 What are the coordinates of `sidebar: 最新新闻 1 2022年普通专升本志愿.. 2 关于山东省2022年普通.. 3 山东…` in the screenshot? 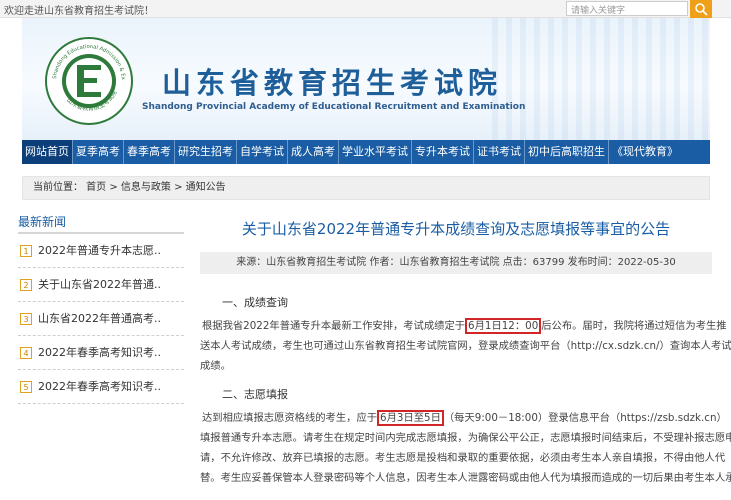 It's located at (101, 307).